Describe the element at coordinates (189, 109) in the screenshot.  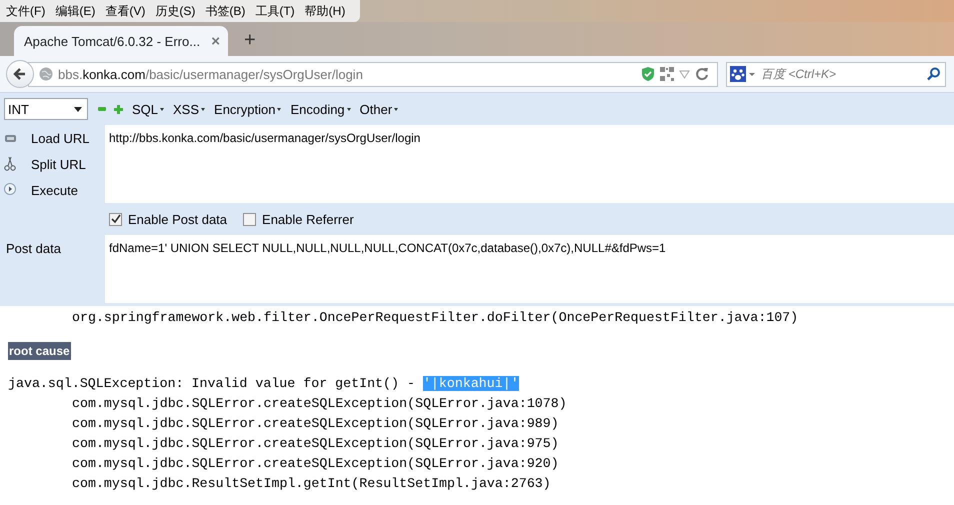
I see `menu-button: XSS` at that location.